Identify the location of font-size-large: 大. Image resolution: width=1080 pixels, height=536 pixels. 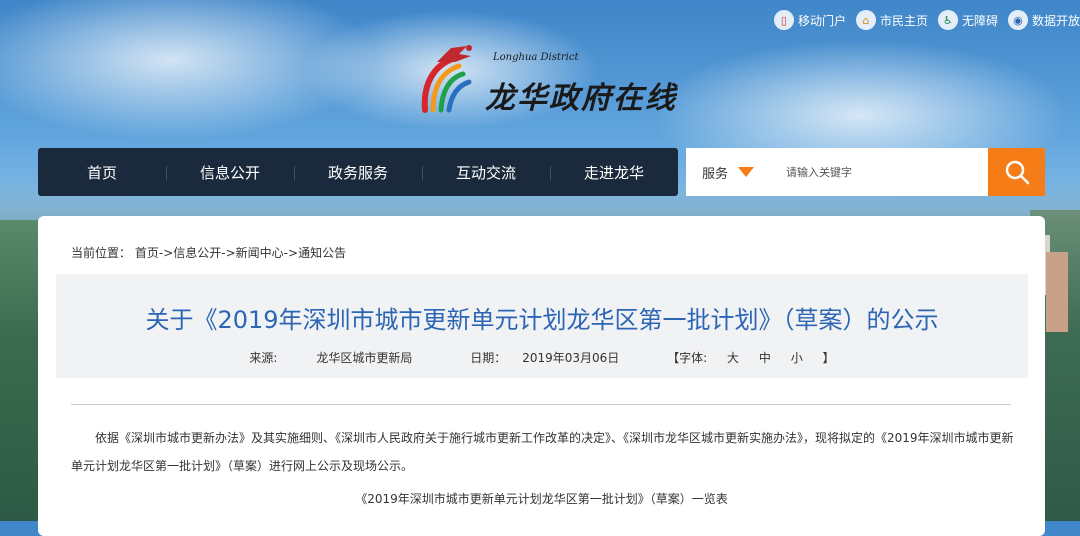
(733, 358).